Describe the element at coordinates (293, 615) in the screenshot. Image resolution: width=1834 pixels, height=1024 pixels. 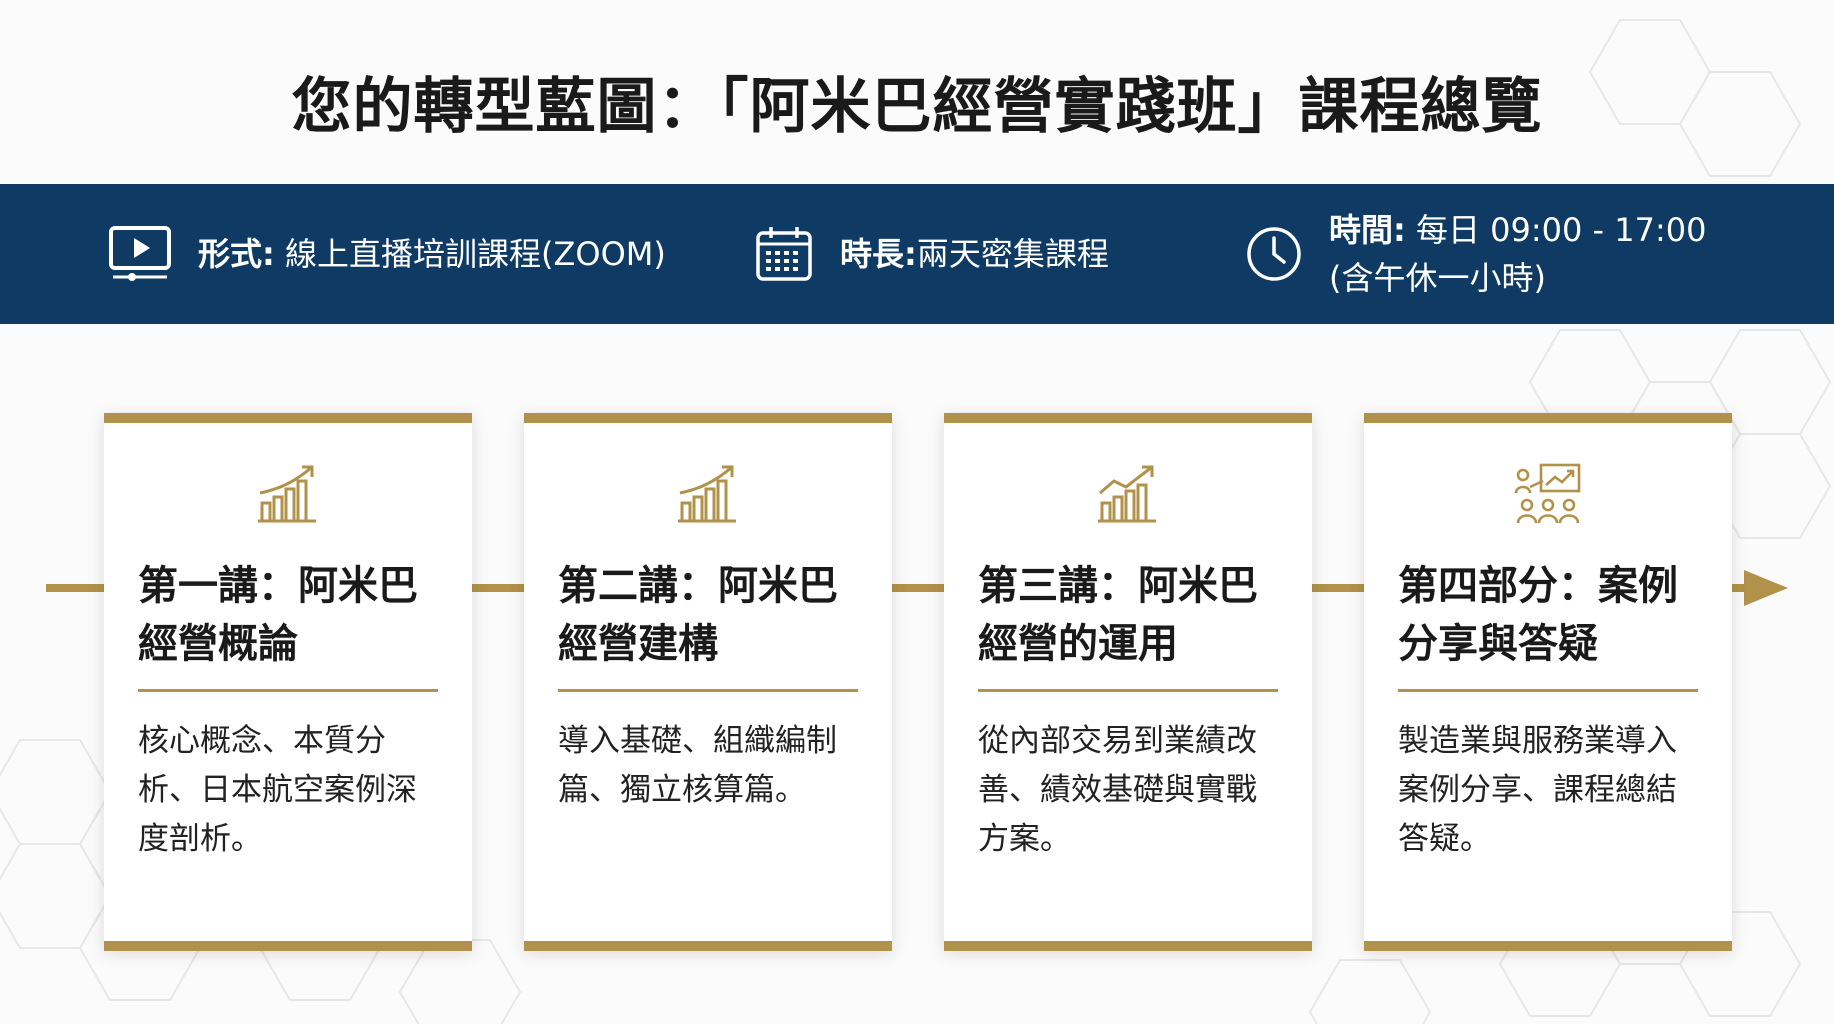
I see `card-title: 第一講：阿米巴 經營概論` at that location.